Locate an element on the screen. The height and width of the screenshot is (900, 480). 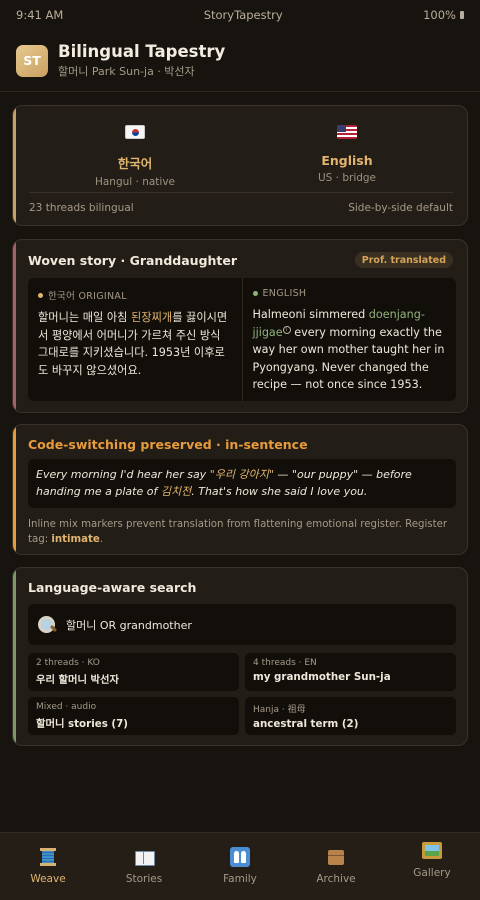
language-sub: Hangul · native is located at coordinates (135, 182).